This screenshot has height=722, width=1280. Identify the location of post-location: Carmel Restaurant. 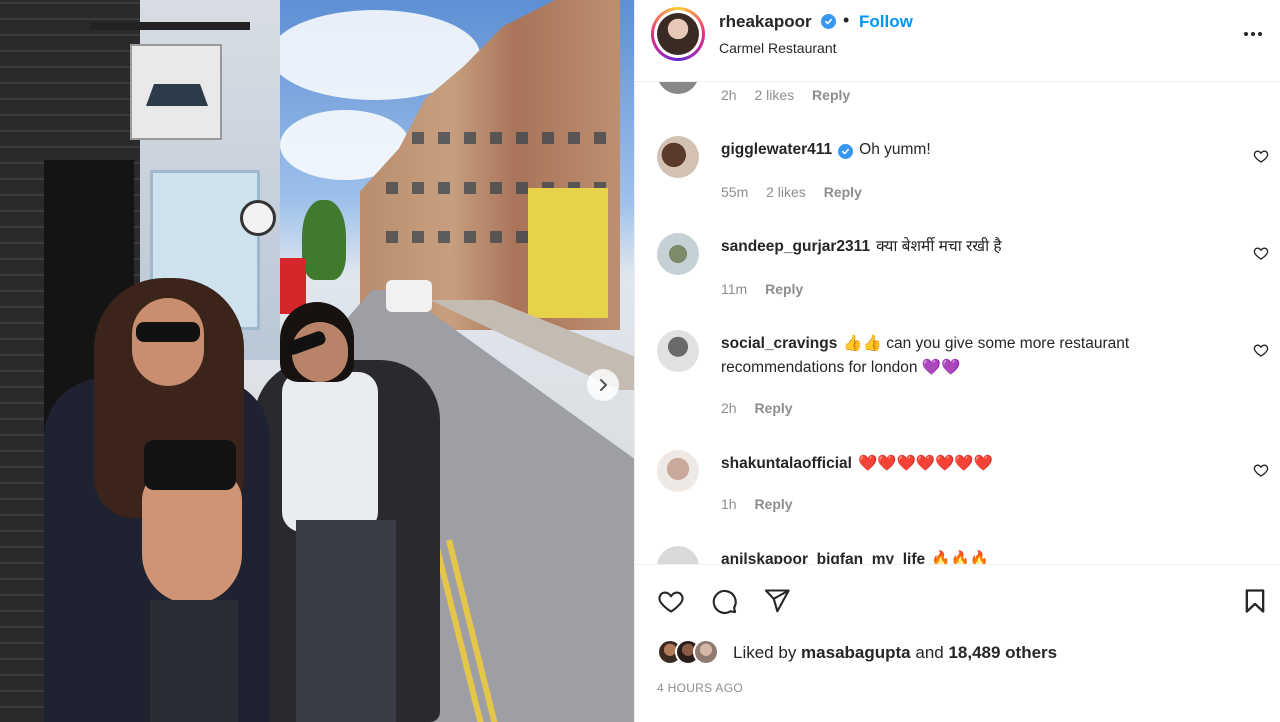
(778, 48).